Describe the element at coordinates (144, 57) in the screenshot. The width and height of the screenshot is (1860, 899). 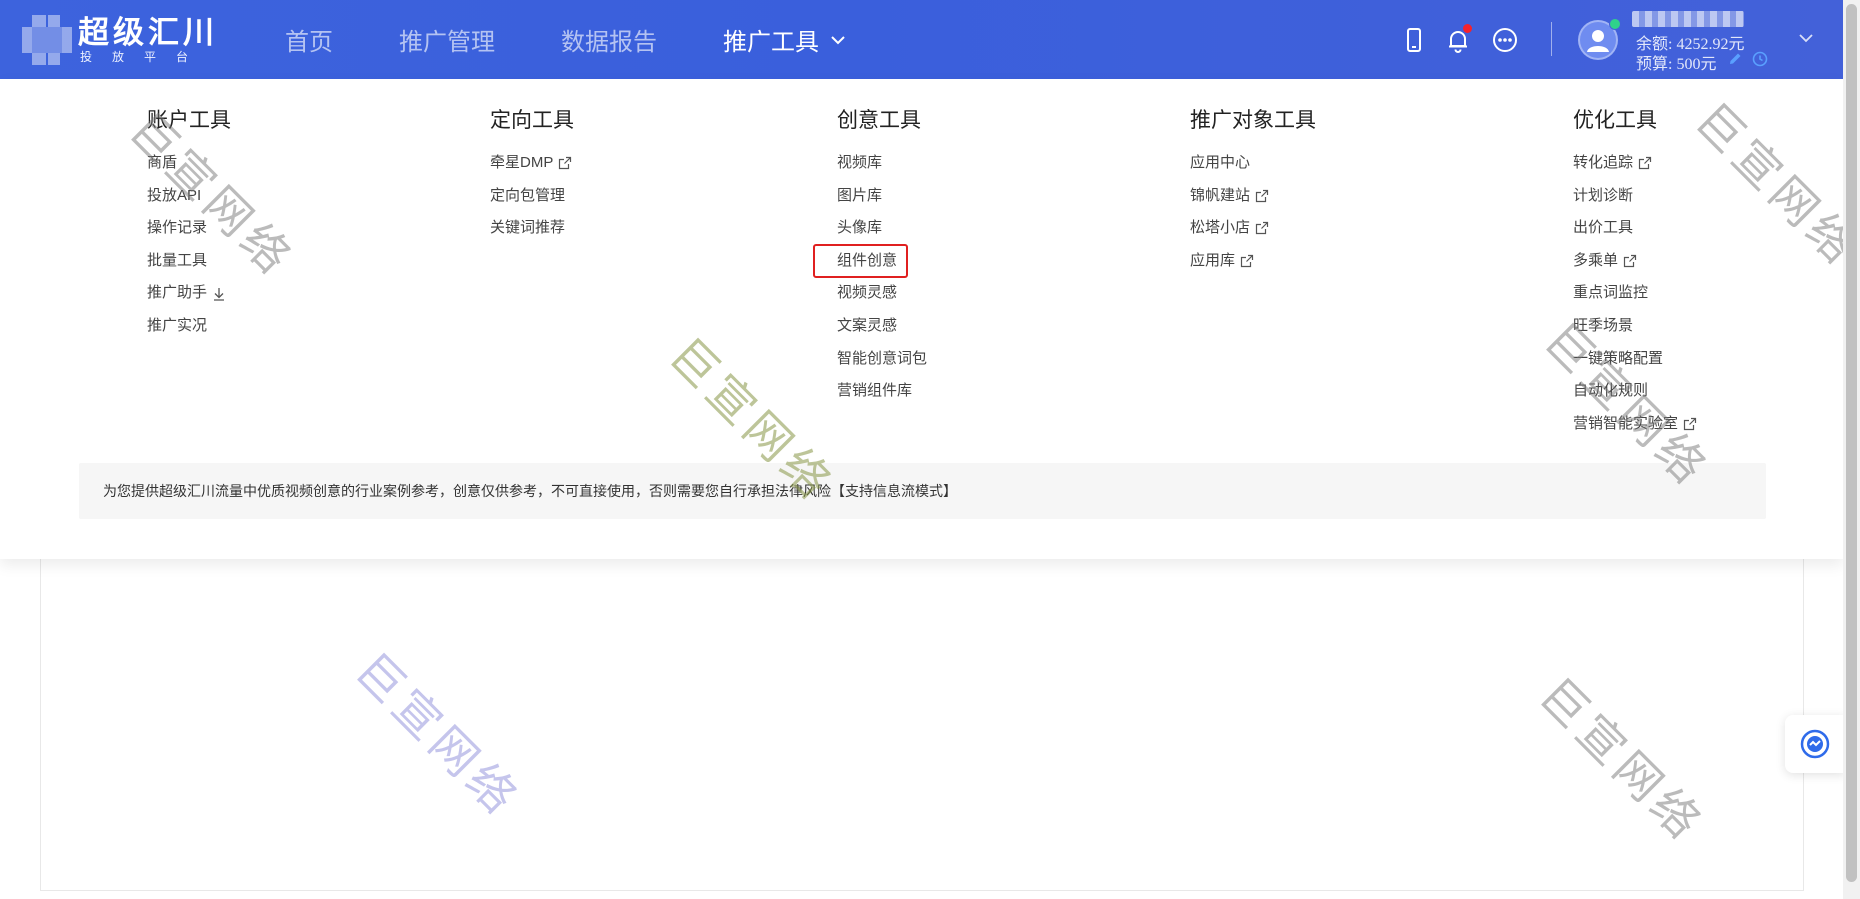
I see `logo-subtitle: 投放平台` at that location.